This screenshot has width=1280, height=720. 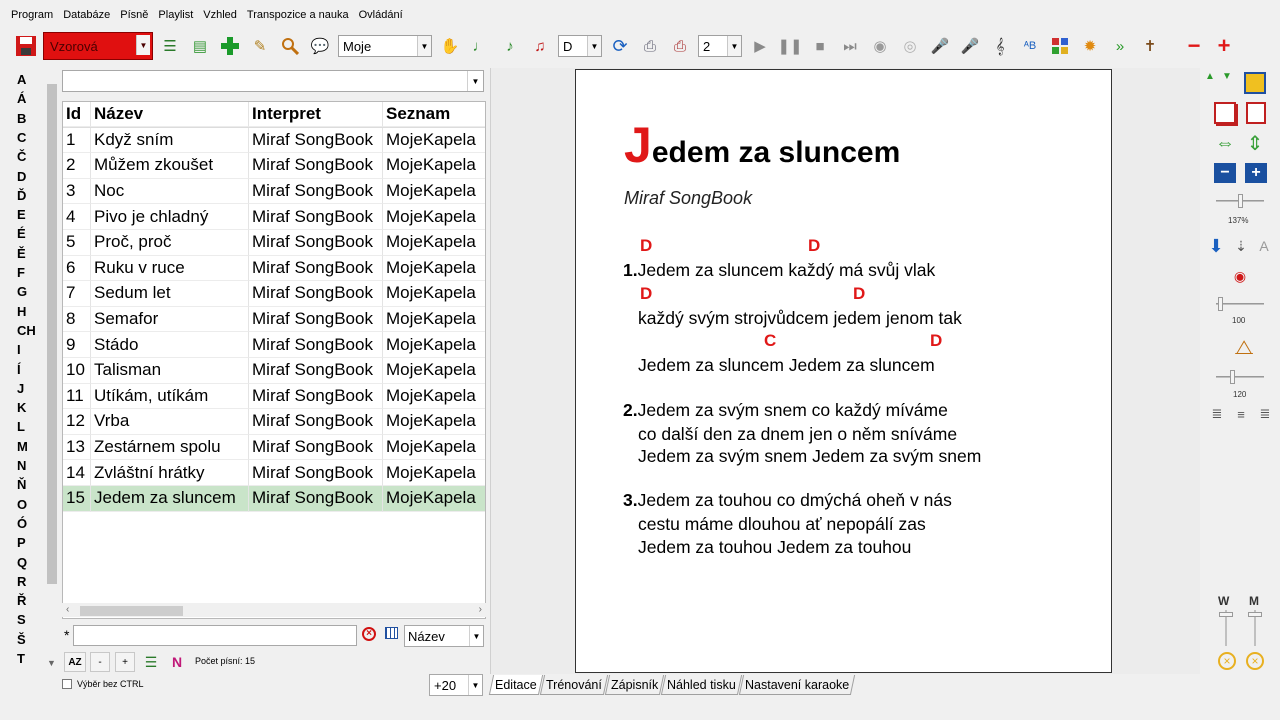 I want to click on alphabet-letter: É, so click(x=21, y=234).